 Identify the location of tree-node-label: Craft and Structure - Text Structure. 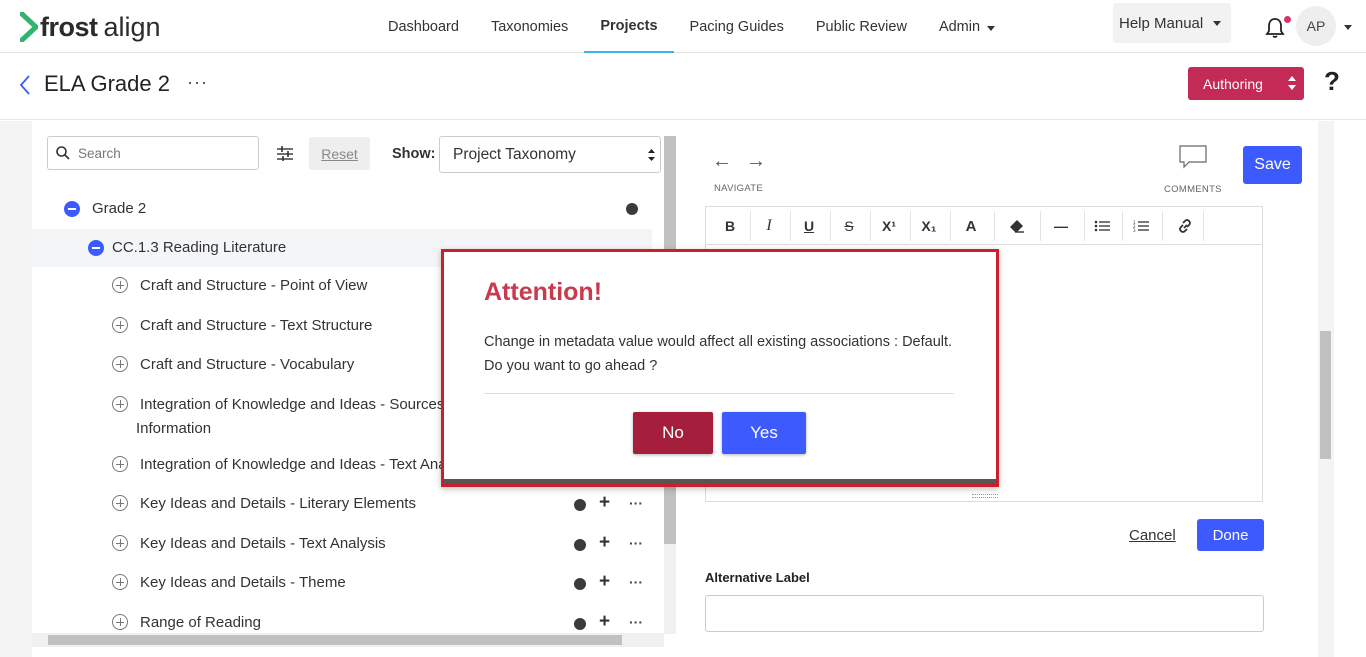
(256, 325).